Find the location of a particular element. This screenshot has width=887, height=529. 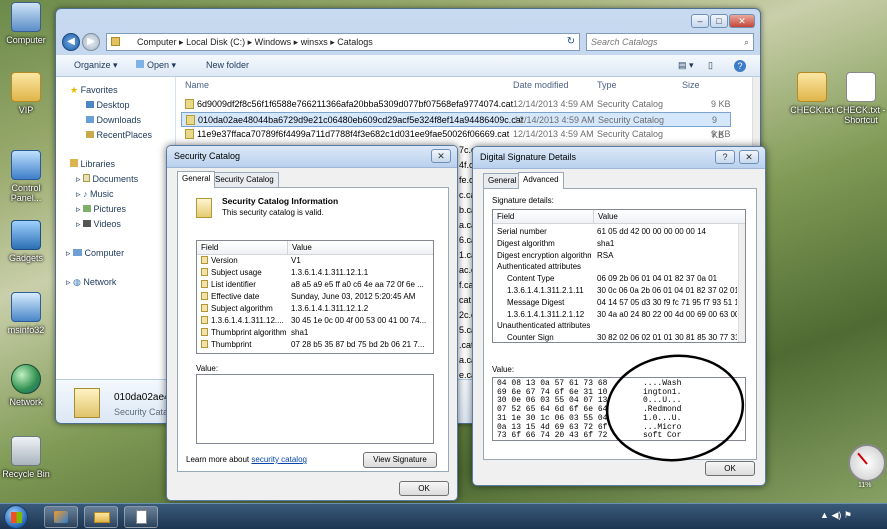

desktop-icon-gadgets: Gadgets is located at coordinates (26, 241).